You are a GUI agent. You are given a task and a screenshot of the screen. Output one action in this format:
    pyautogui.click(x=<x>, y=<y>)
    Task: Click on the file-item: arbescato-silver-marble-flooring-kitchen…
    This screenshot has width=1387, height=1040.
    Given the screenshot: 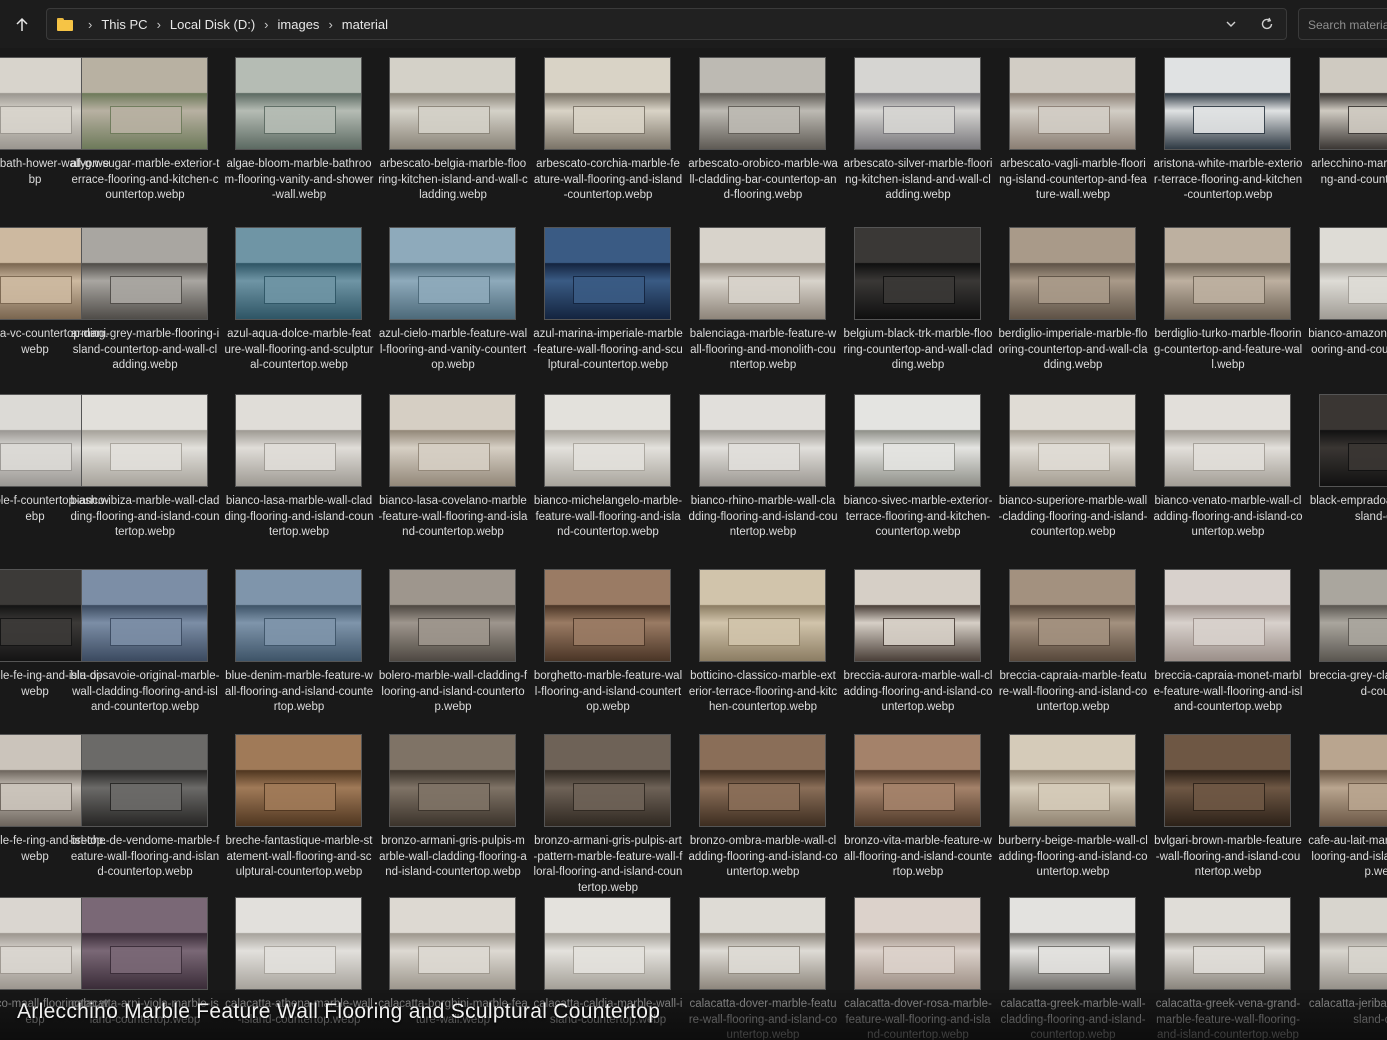 What is the action you would take?
    pyautogui.click(x=918, y=130)
    